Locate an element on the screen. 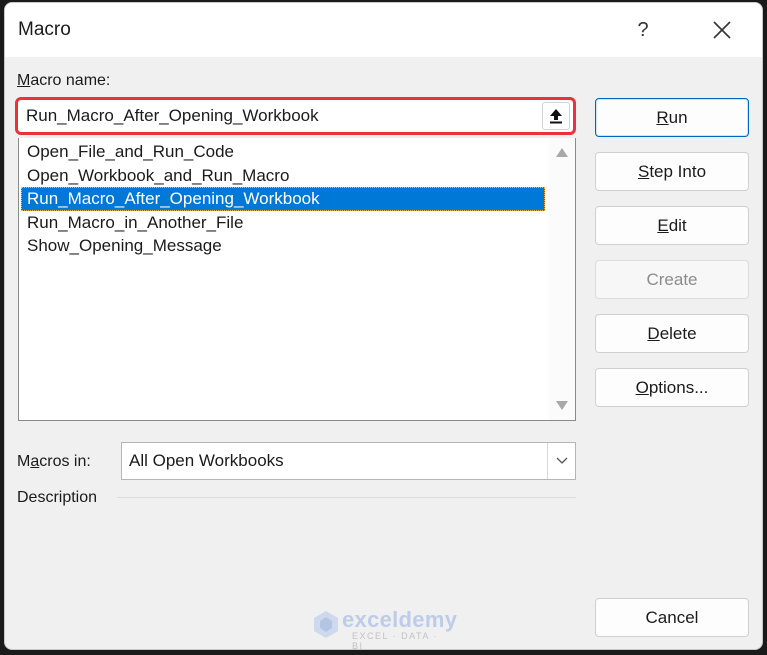 This screenshot has width=767, height=655. accelerator-key: a is located at coordinates (35, 461).